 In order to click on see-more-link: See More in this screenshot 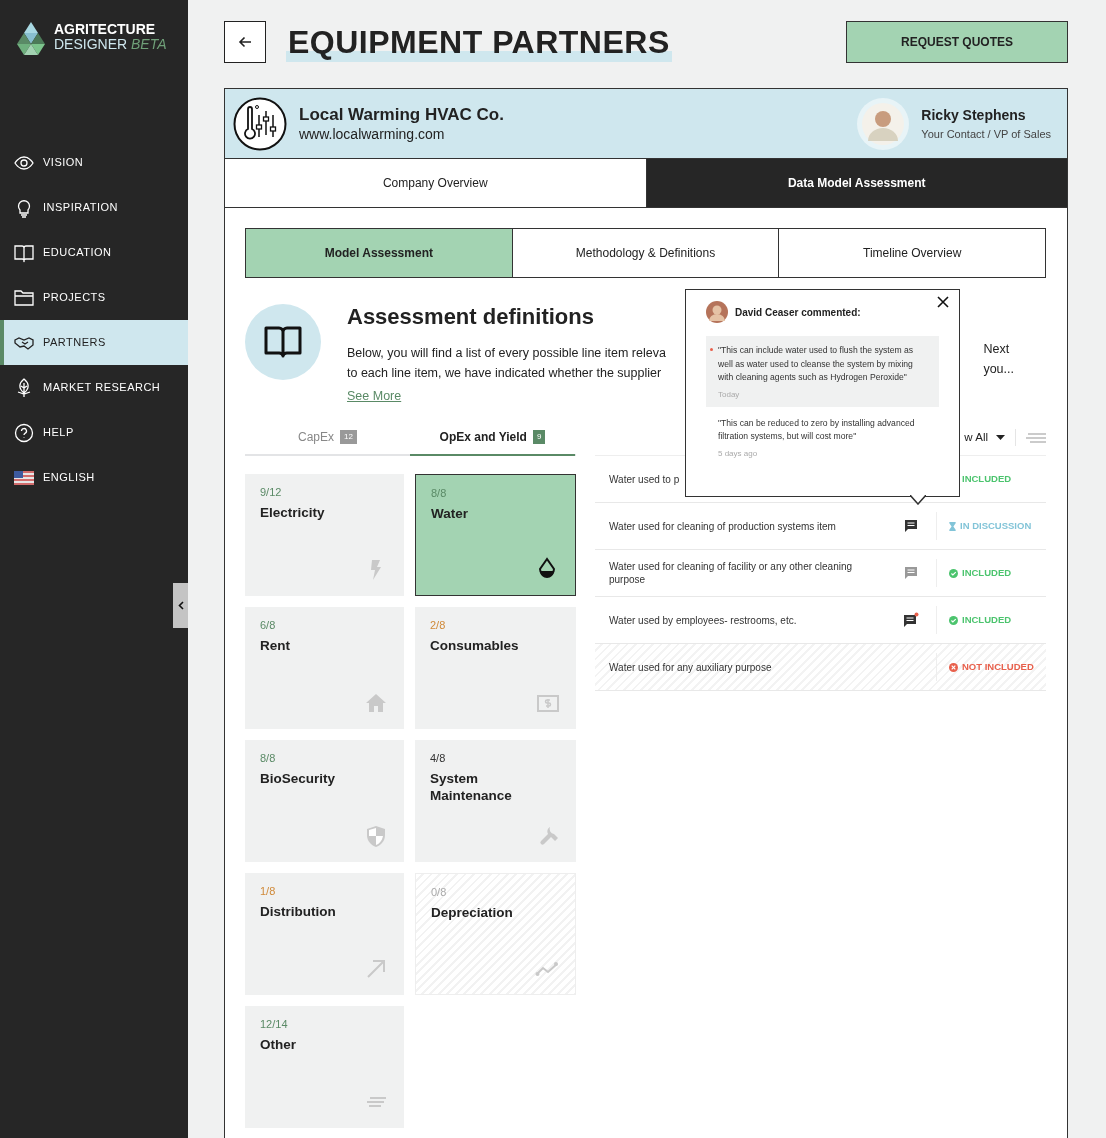, I will do `click(374, 397)`.